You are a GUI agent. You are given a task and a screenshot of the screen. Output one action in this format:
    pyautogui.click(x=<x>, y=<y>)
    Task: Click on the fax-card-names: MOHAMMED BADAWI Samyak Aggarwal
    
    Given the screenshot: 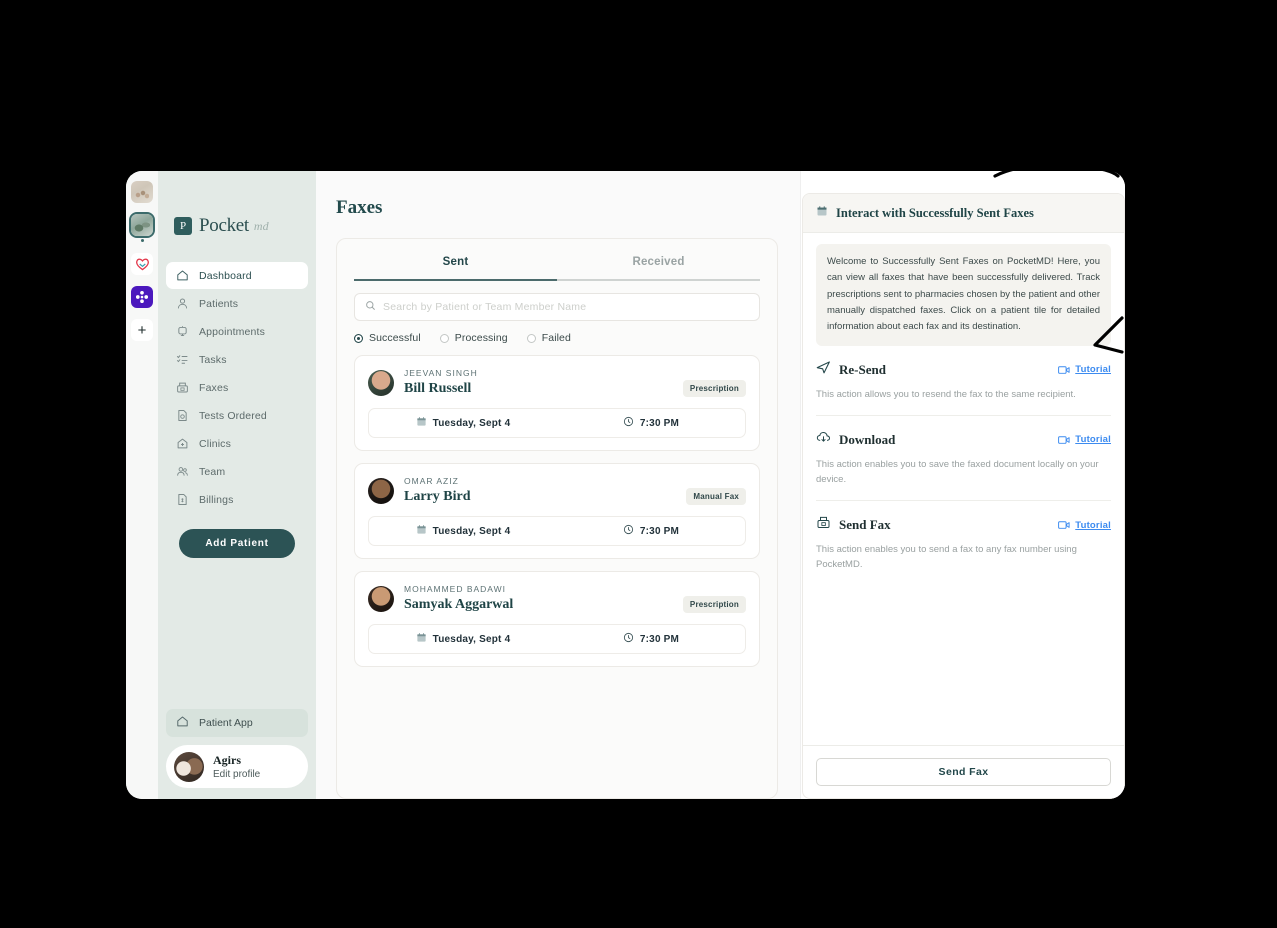 What is the action you would take?
    pyautogui.click(x=538, y=598)
    